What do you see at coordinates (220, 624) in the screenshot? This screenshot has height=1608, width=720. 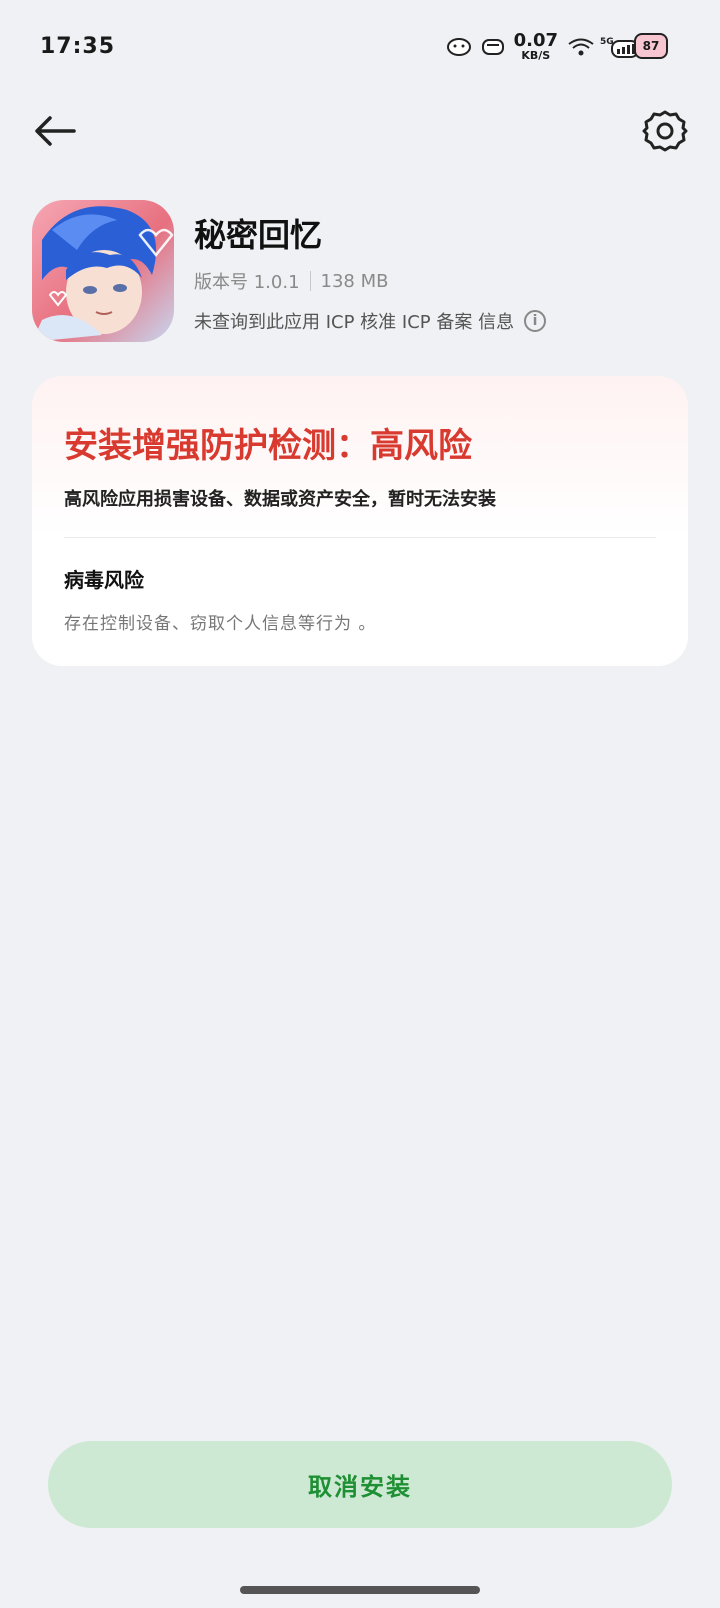 I see `risk-type-description: 存在控制设备、窃取个人信息等行为 。` at bounding box center [220, 624].